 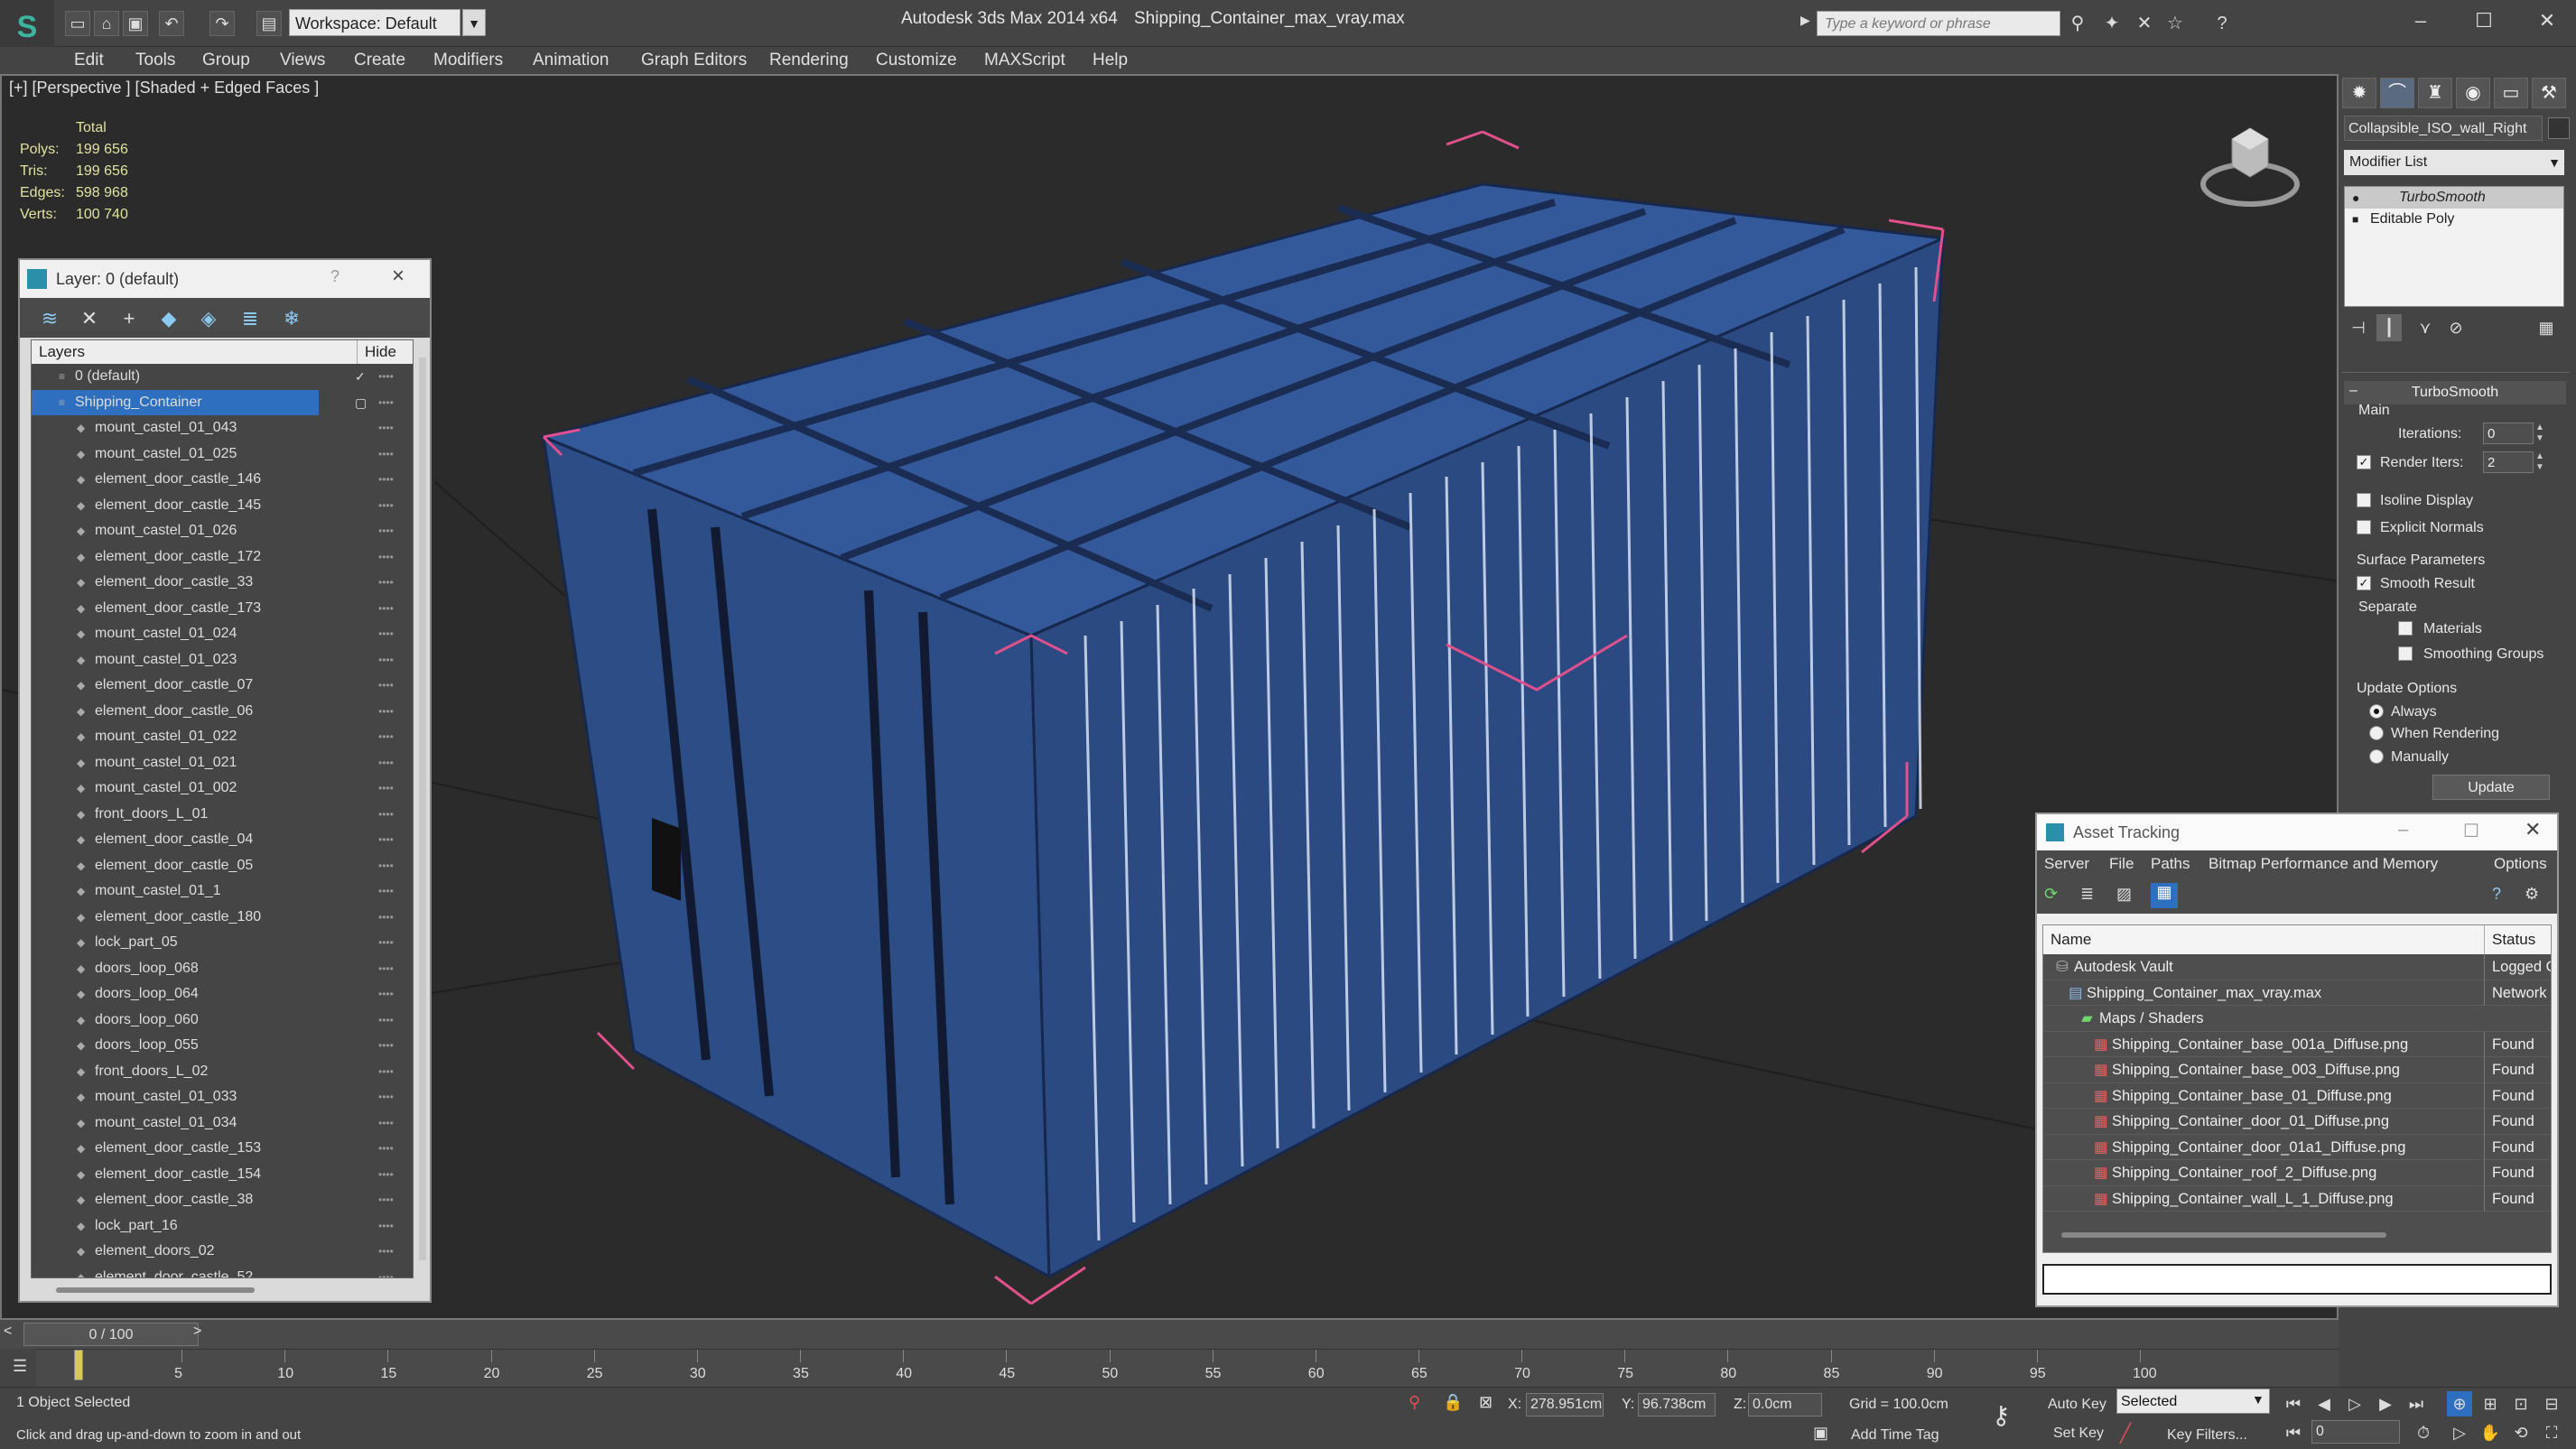 What do you see at coordinates (2364, 462) in the screenshot?
I see `render-iters-checkbox: ✓` at bounding box center [2364, 462].